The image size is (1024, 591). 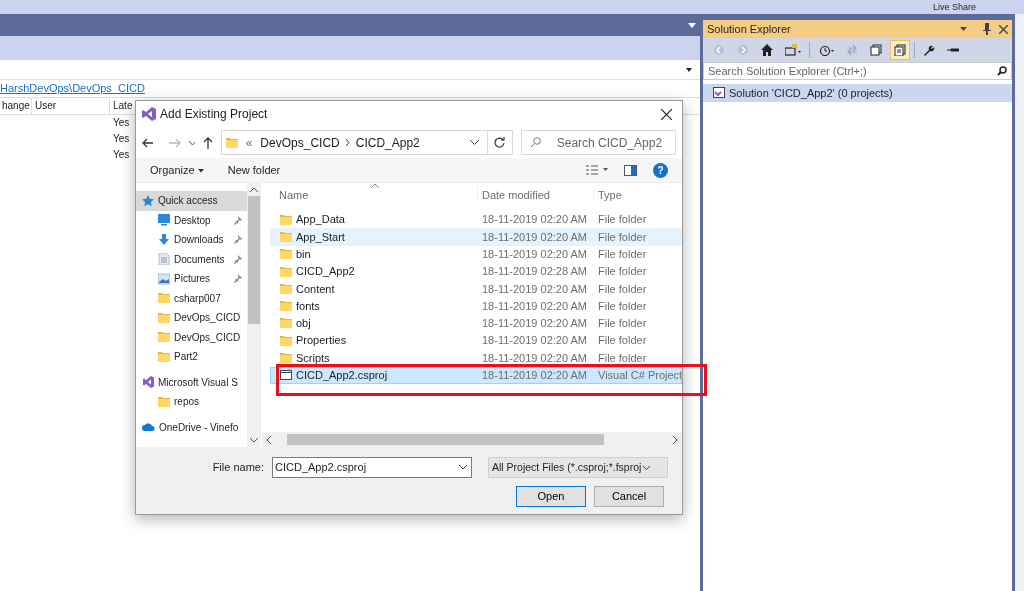 What do you see at coordinates (857, 93) in the screenshot?
I see `tree-item: Solution 'CICD_App2' (0 projects)` at bounding box center [857, 93].